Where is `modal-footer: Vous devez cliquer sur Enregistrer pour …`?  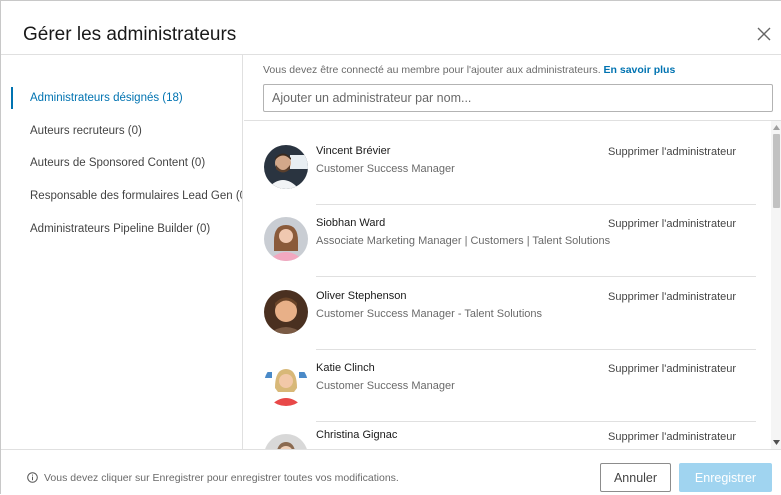
modal-footer: Vous devez cliquer sur Enregistrer pour … is located at coordinates (391, 472).